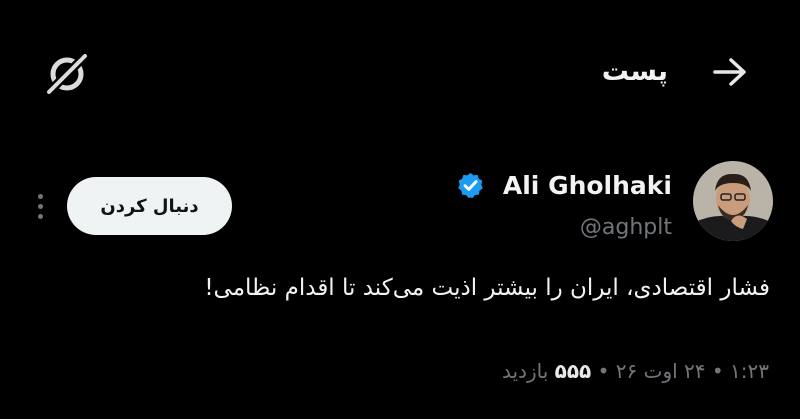 The image size is (800, 419). I want to click on views-count: ۵۵۵, so click(573, 371).